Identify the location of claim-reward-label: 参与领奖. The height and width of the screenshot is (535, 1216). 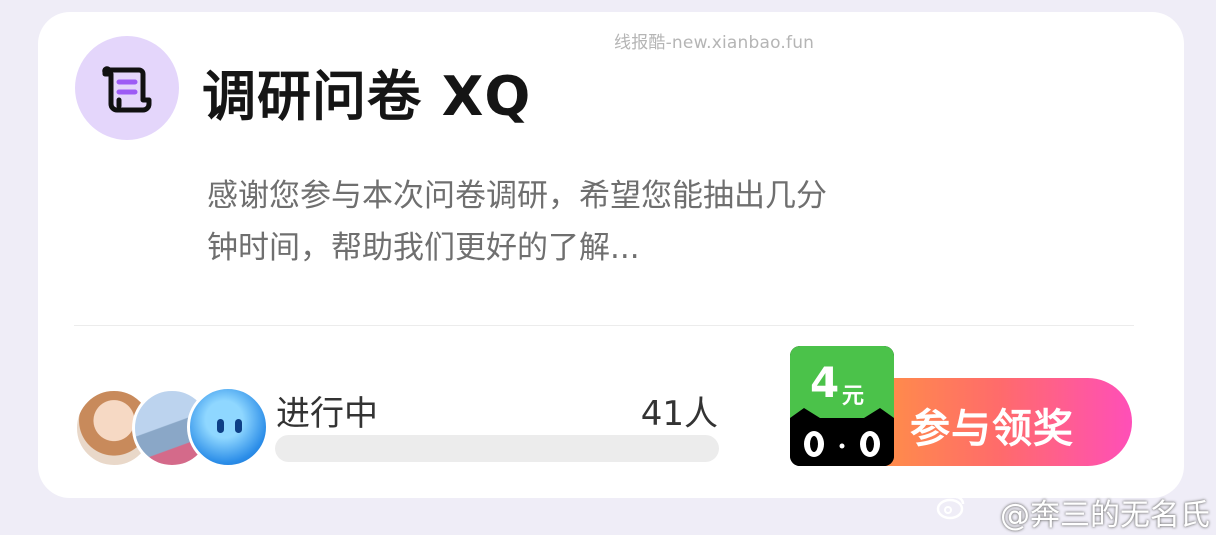
(992, 429).